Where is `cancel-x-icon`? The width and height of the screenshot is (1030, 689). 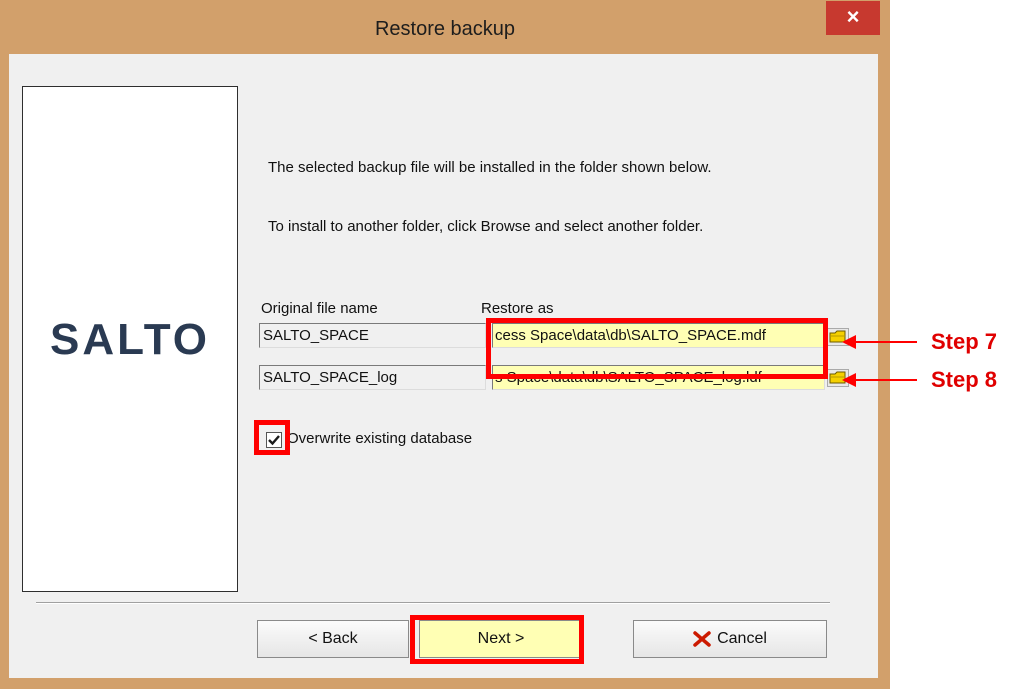 cancel-x-icon is located at coordinates (702, 639).